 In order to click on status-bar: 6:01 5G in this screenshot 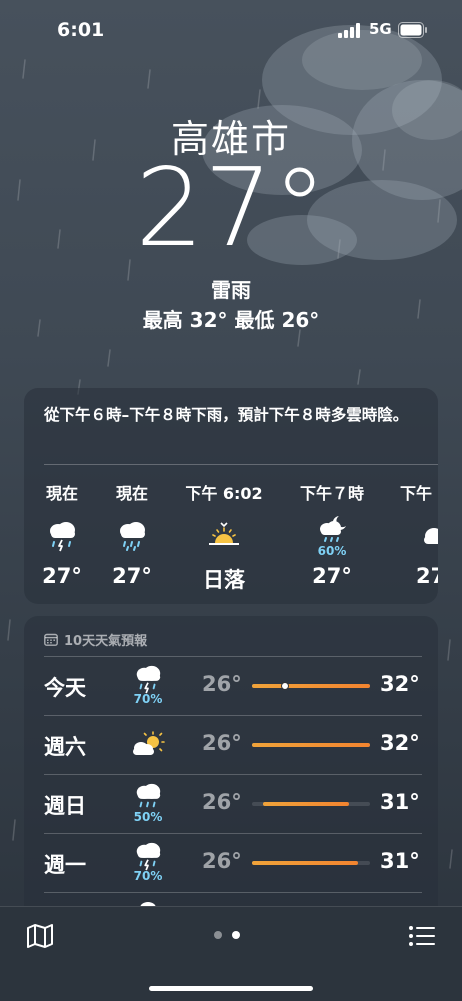, I will do `click(231, 29)`.